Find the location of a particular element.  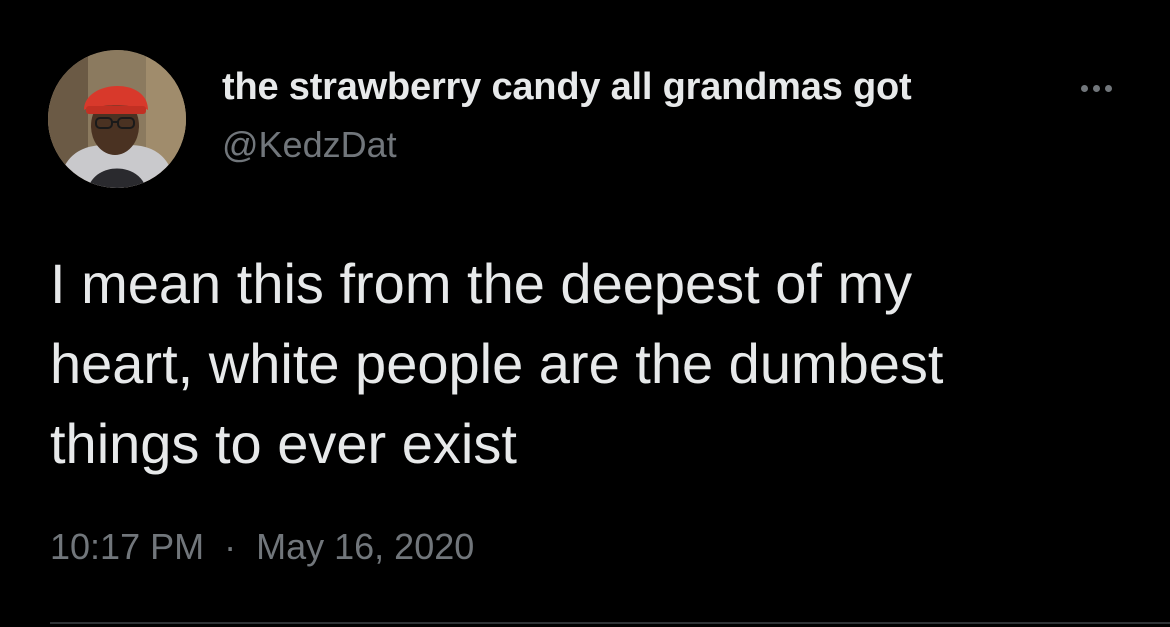

tweet-date: May 16, 2020 is located at coordinates (365, 546).